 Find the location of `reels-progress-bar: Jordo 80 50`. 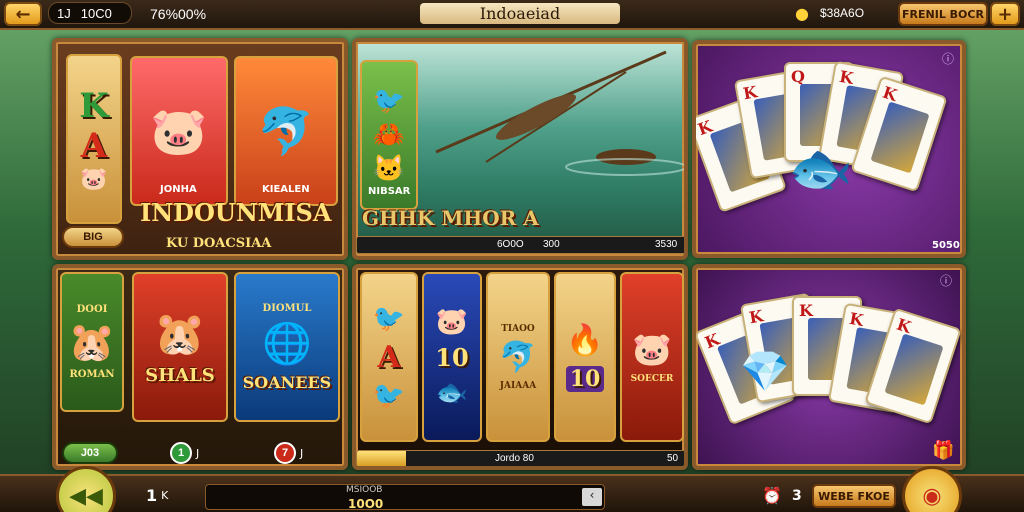

reels-progress-bar: Jordo 80 50 is located at coordinates (520, 458).